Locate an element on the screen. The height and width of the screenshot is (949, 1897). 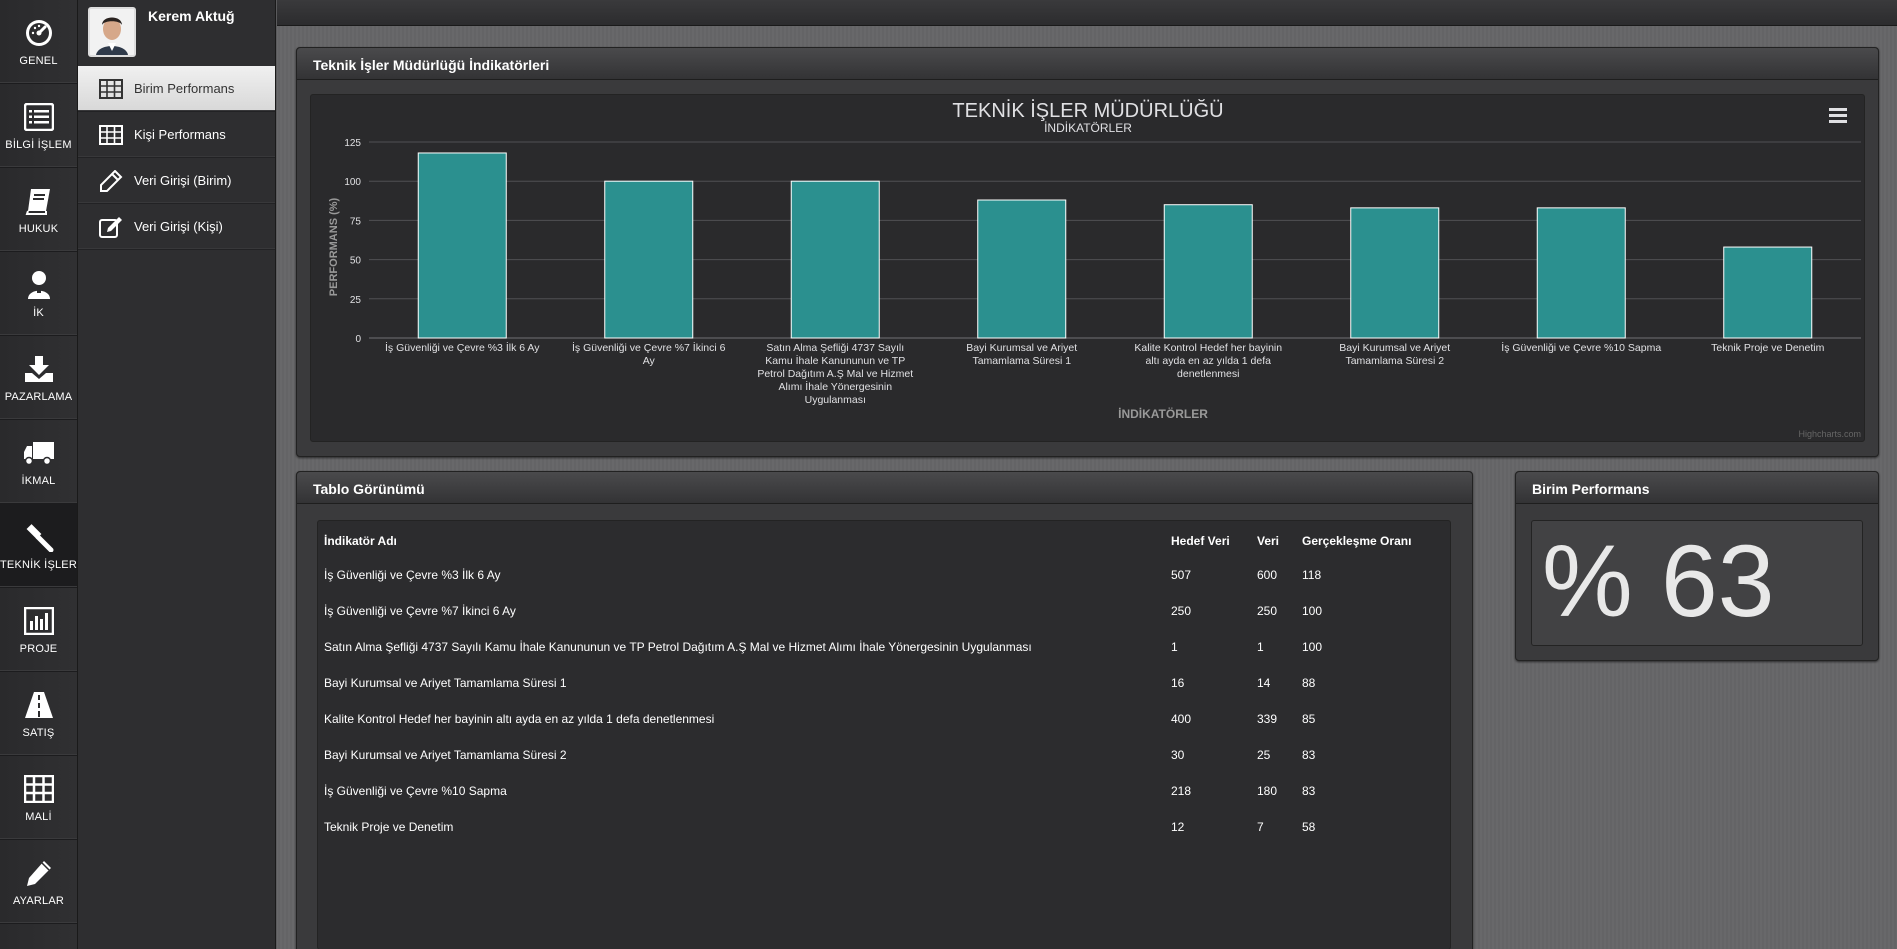
truck-icon is located at coordinates (39, 453).